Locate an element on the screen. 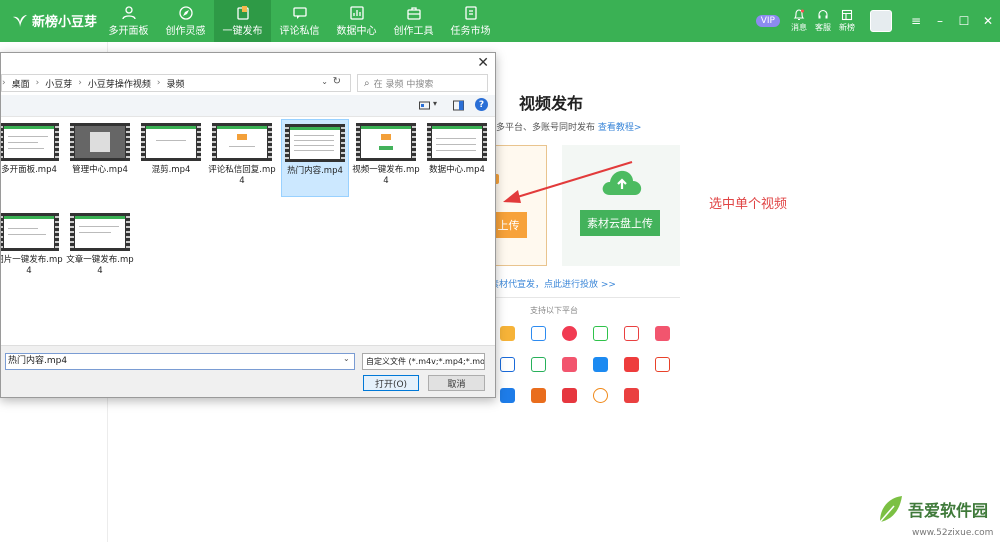  close-icon: ✕ is located at coordinates (988, 21).